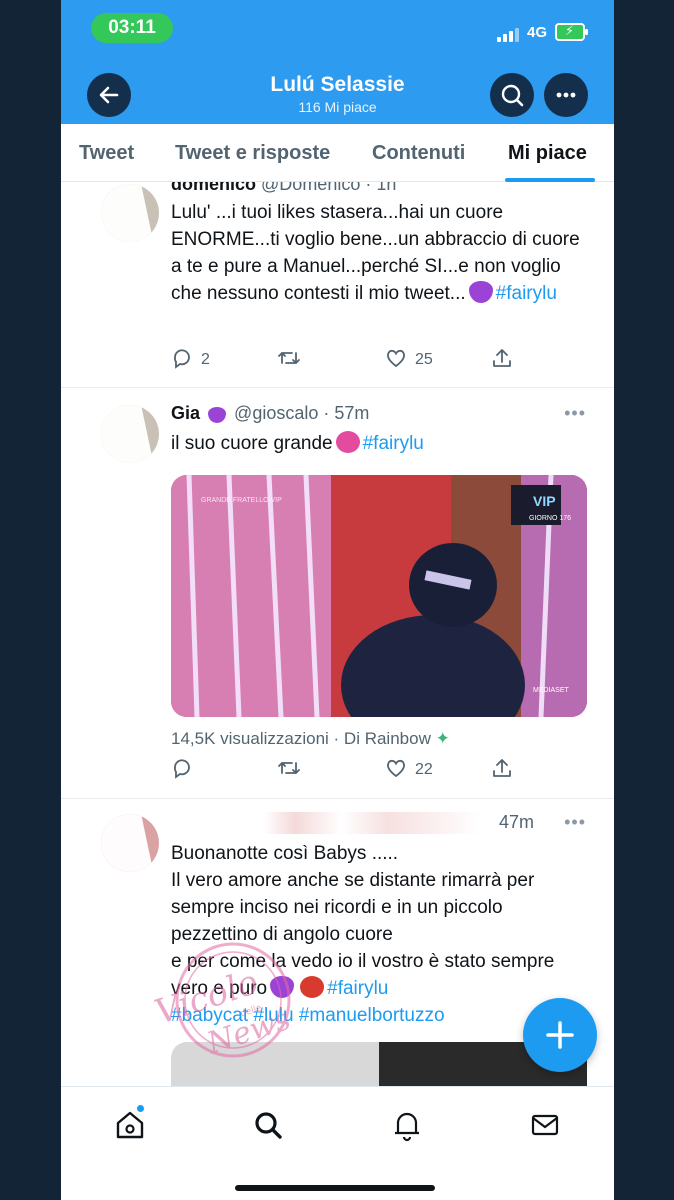 The image size is (674, 1200). What do you see at coordinates (335, 1188) in the screenshot?
I see `home-indicator` at bounding box center [335, 1188].